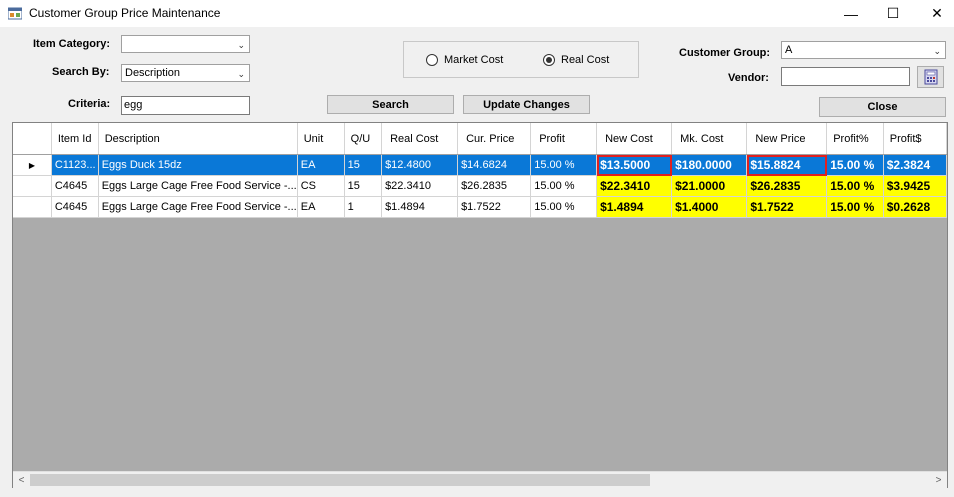 This screenshot has height=497, width=954. I want to click on column-header: New Cost, so click(634, 139).